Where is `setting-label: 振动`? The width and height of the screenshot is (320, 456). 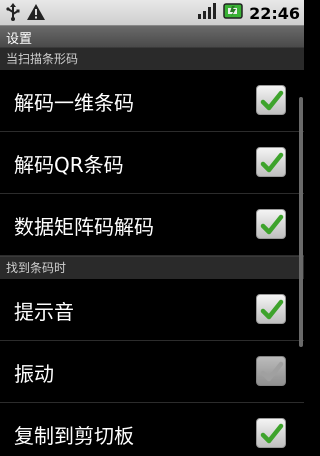
setting-label: 振动 is located at coordinates (34, 374).